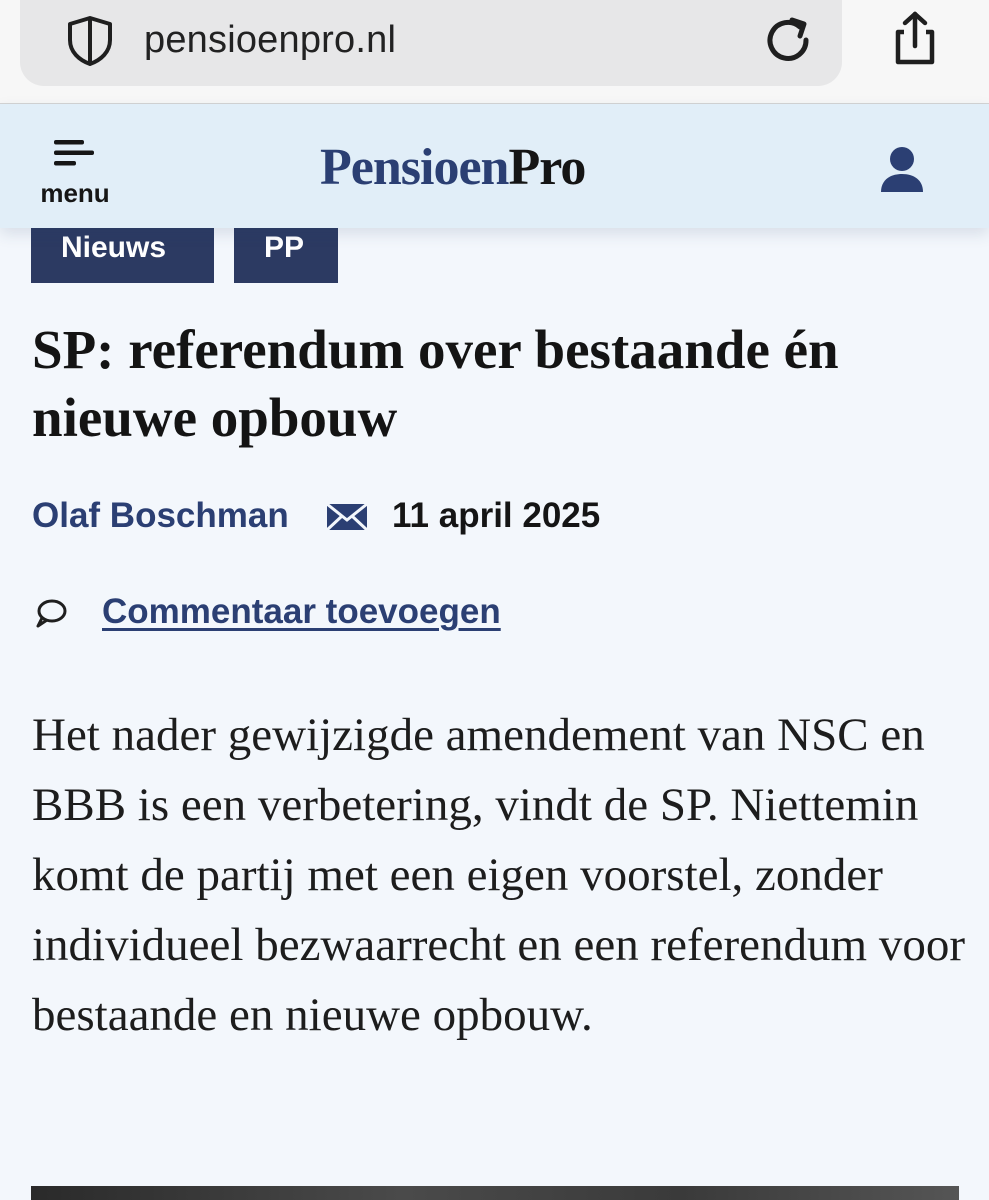 This screenshot has height=1200, width=989. I want to click on author-link: Olaf Boschman, so click(160, 516).